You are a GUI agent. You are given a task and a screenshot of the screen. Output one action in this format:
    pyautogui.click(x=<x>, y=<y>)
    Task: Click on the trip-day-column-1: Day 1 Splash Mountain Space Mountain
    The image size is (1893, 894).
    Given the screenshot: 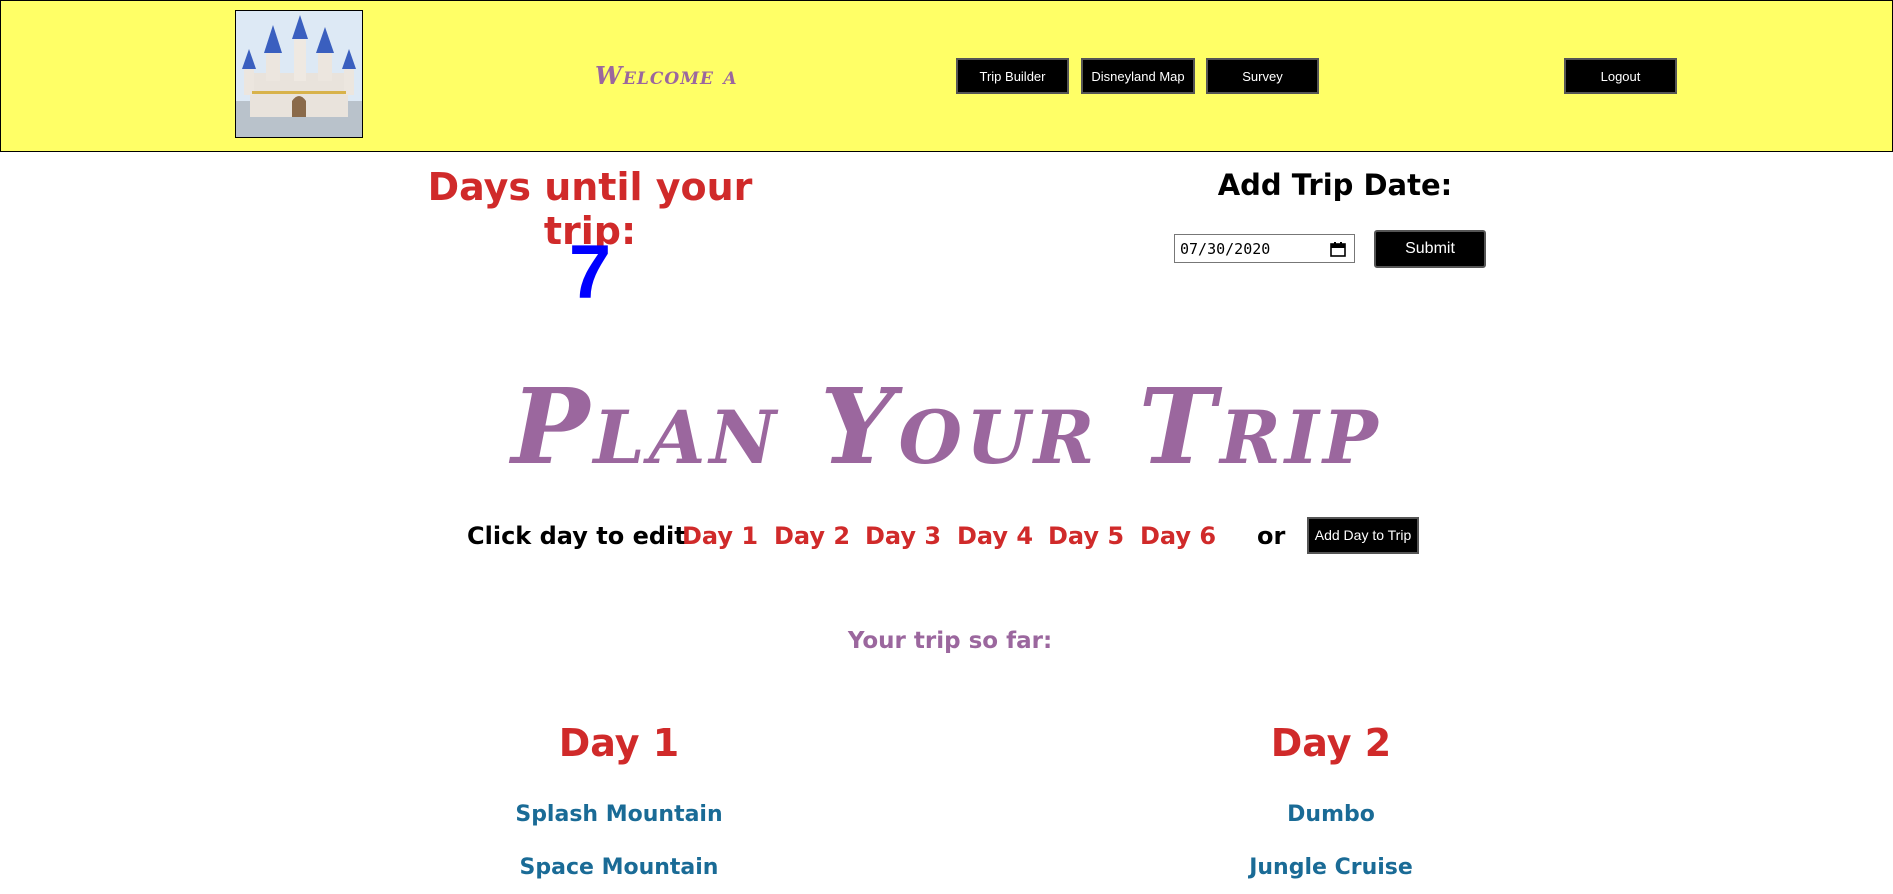 What is the action you would take?
    pyautogui.click(x=619, y=807)
    